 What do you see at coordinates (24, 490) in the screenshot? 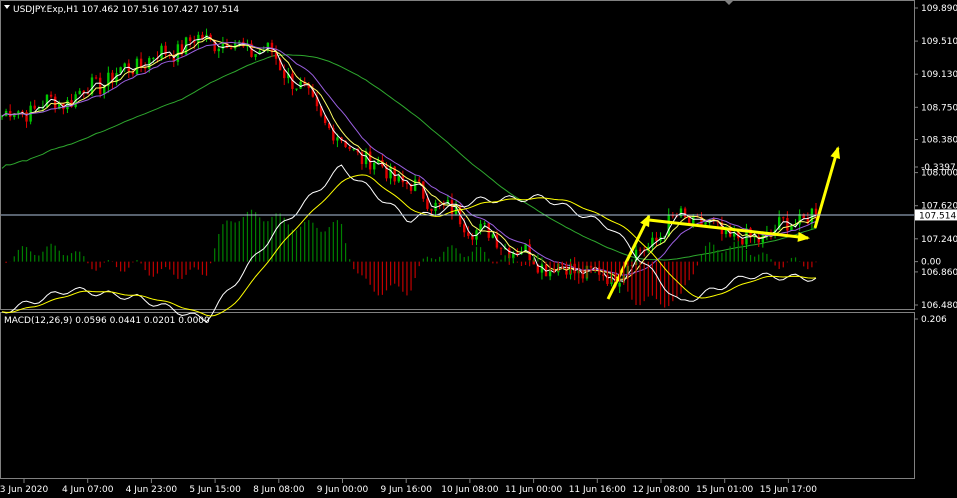
I see `time-tick-label: 3 Jun 2020` at bounding box center [24, 490].